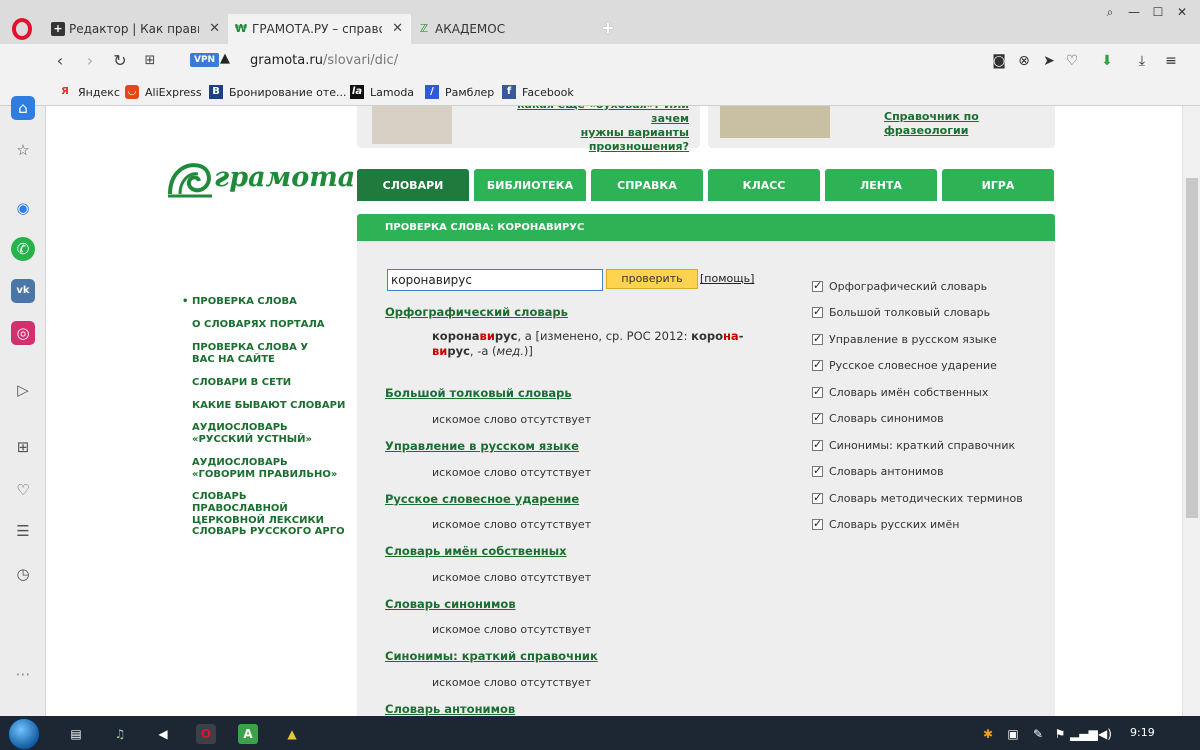 The image size is (1200, 750). What do you see at coordinates (1134, 12) in the screenshot?
I see `minimize-icon: —` at bounding box center [1134, 12].